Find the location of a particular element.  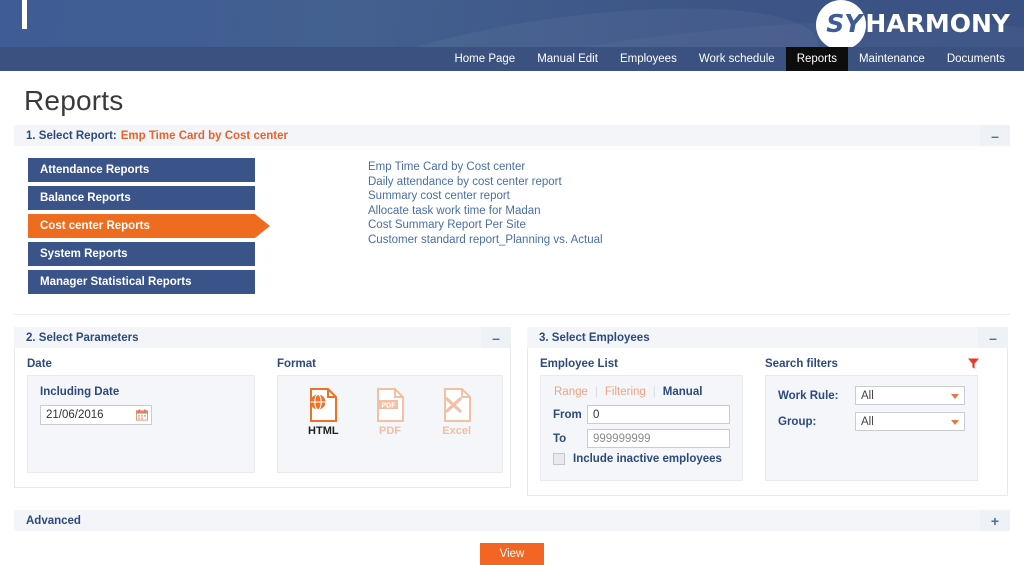

pdf-file-icon: PDF is located at coordinates (390, 405).